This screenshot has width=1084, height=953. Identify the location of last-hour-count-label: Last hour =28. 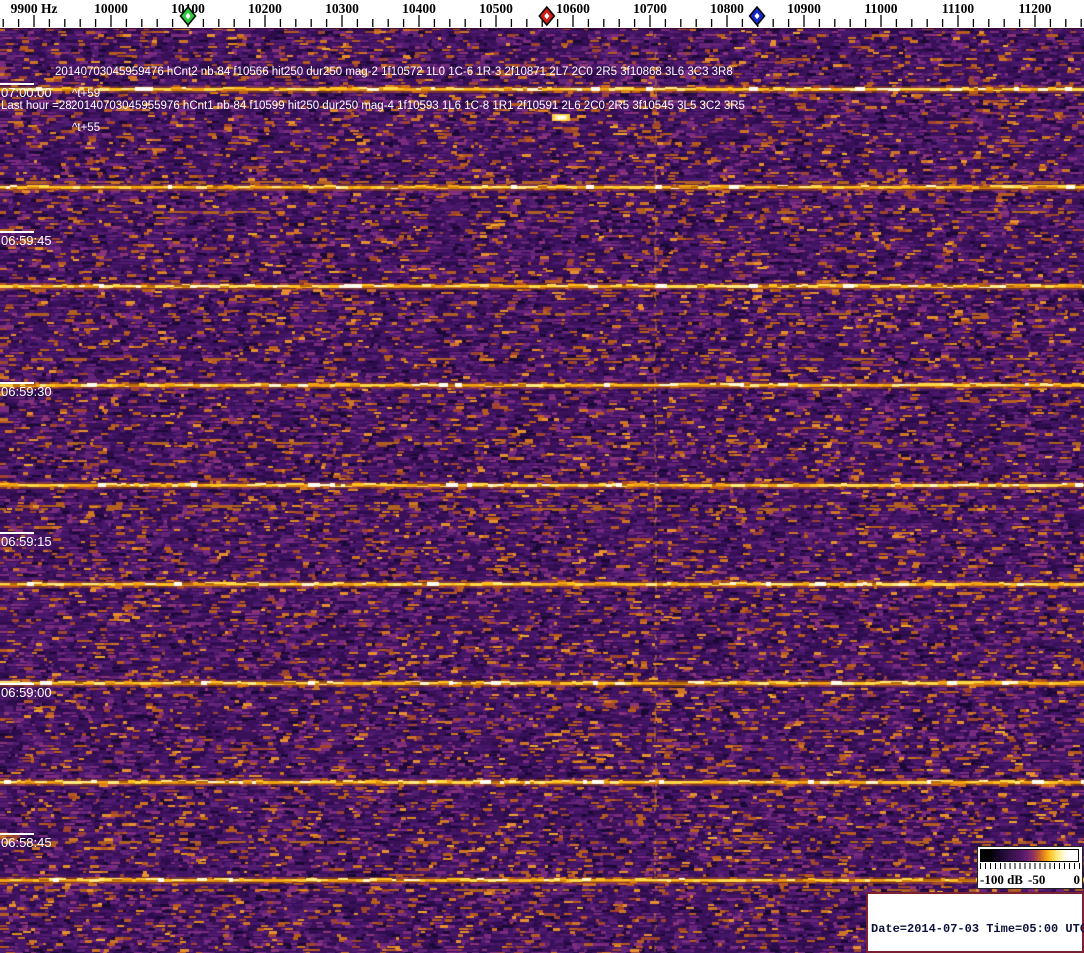
(36, 106).